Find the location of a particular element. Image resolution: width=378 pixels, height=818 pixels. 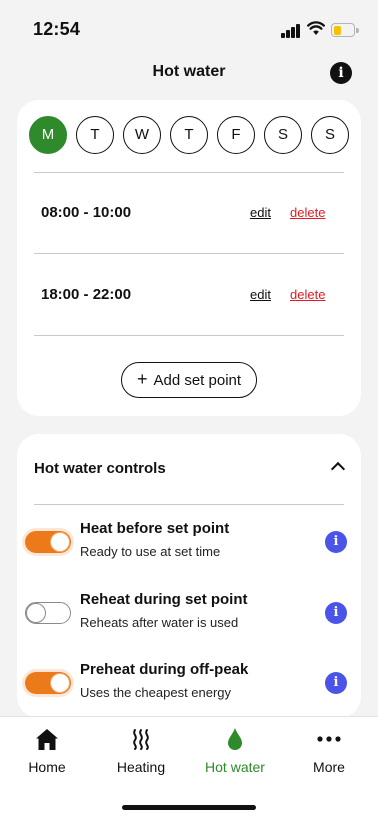

heating-icon is located at coordinates (141, 739).